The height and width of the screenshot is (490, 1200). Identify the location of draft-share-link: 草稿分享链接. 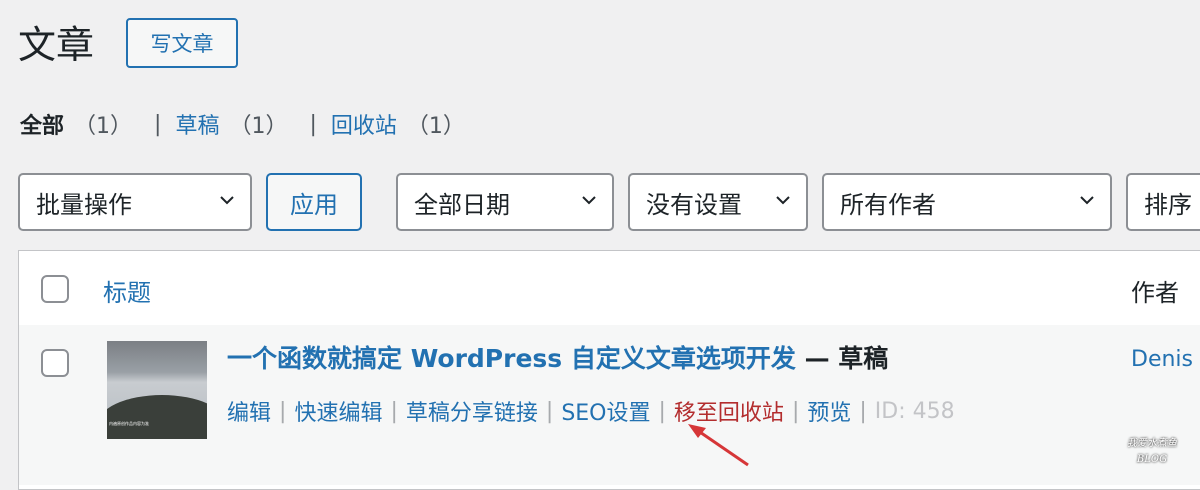
(472, 411).